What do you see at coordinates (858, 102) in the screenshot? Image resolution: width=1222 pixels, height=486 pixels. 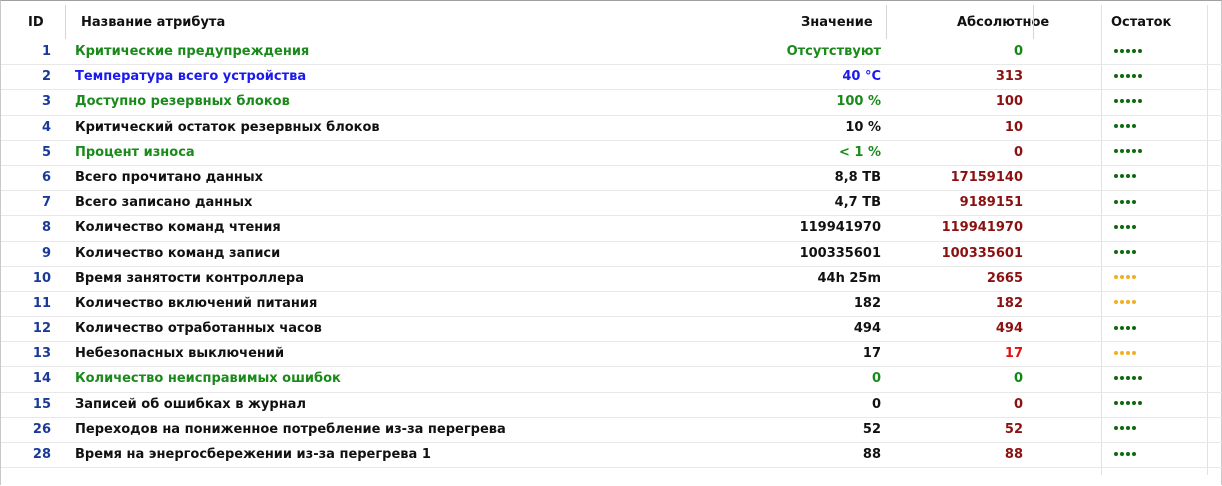 I see `attribute-value: 100 %` at bounding box center [858, 102].